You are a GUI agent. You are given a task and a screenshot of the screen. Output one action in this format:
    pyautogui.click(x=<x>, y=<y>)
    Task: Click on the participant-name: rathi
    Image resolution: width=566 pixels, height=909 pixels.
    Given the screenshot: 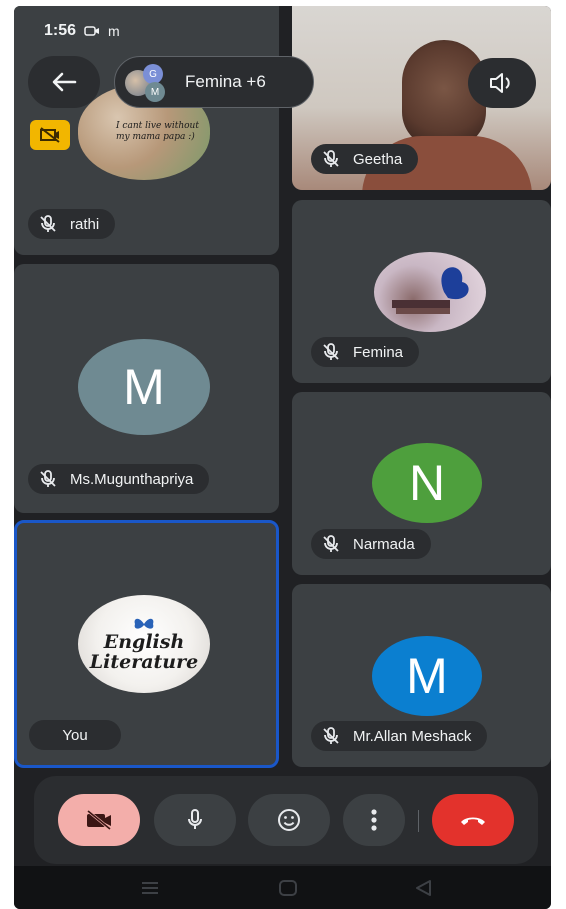 What is the action you would take?
    pyautogui.click(x=85, y=224)
    